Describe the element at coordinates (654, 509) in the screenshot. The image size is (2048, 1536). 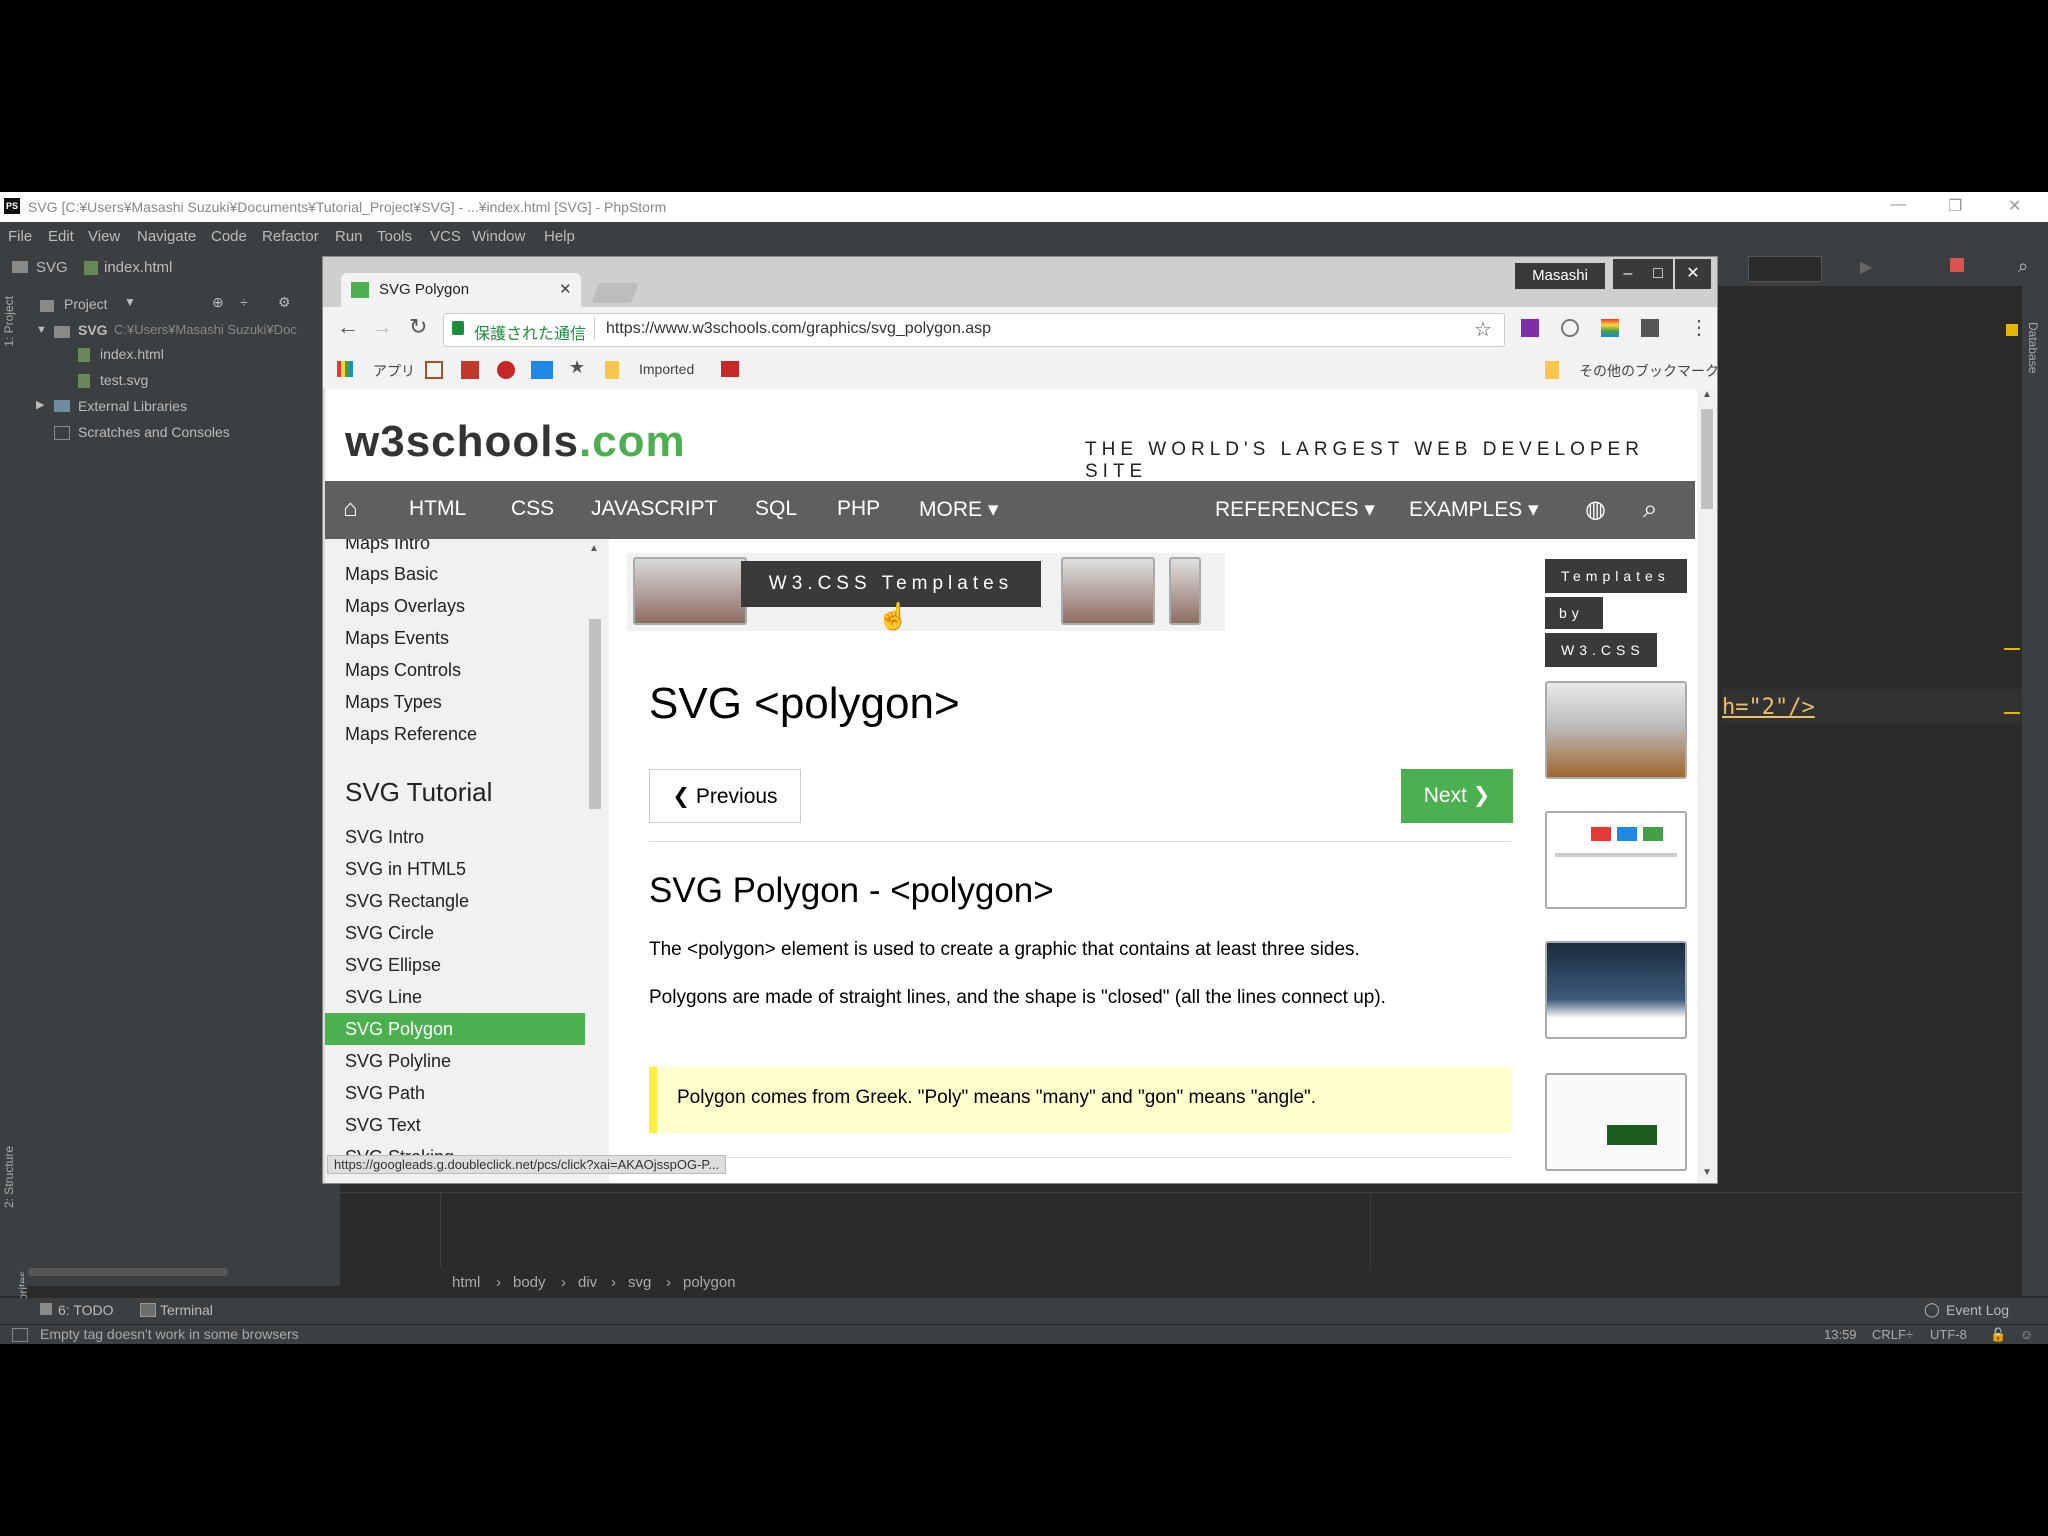
I see `nav-javascript: JAVASCRIPT` at that location.